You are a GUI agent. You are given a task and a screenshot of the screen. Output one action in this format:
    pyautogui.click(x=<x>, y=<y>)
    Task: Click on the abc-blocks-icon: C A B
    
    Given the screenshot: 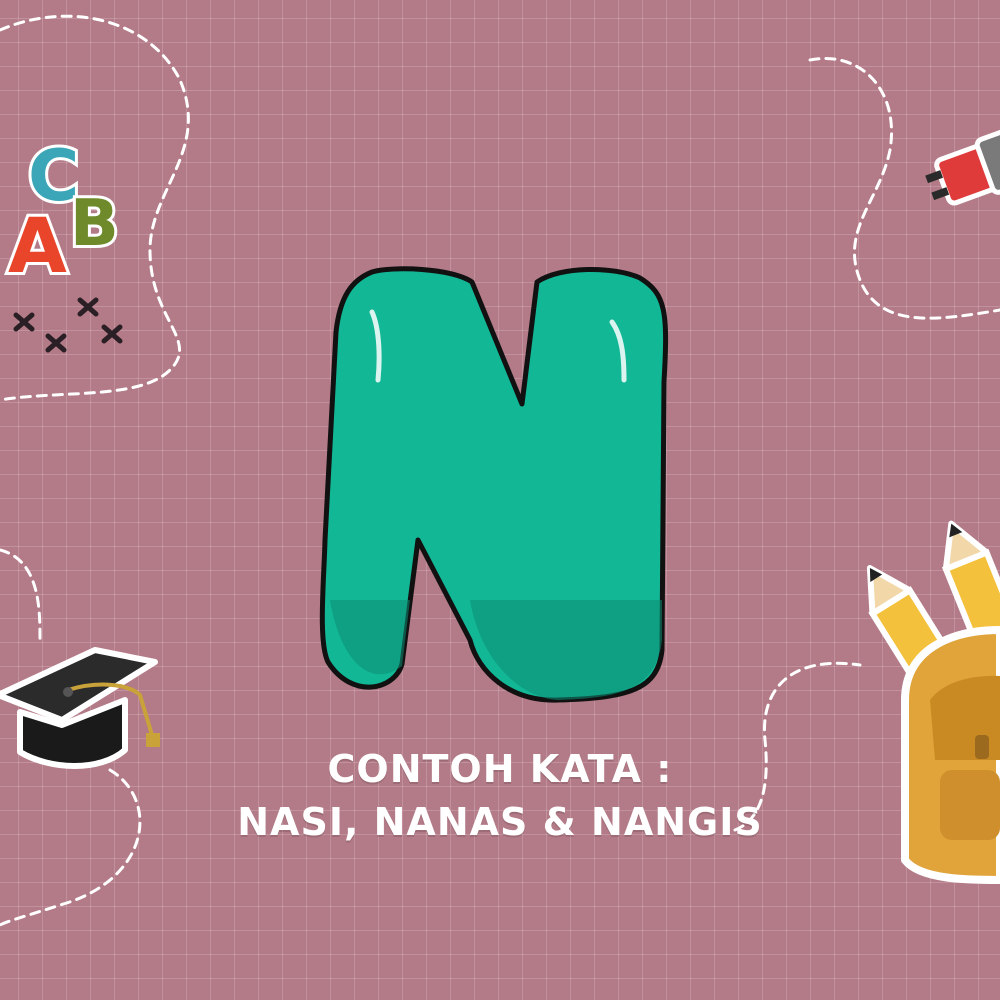 What is the action you would take?
    pyautogui.click(x=63, y=212)
    